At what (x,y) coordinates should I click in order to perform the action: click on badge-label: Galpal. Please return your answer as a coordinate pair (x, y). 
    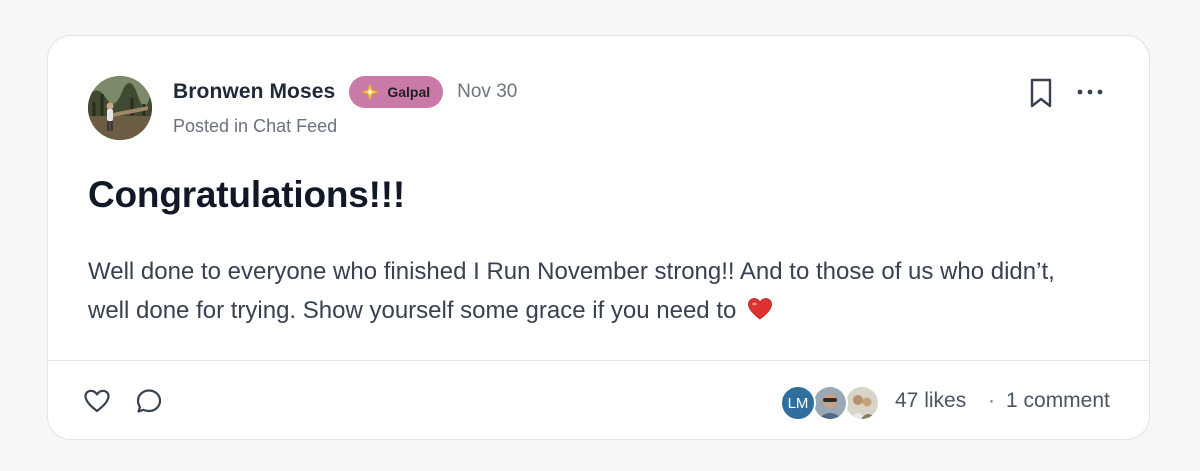
    Looking at the image, I should click on (409, 92).